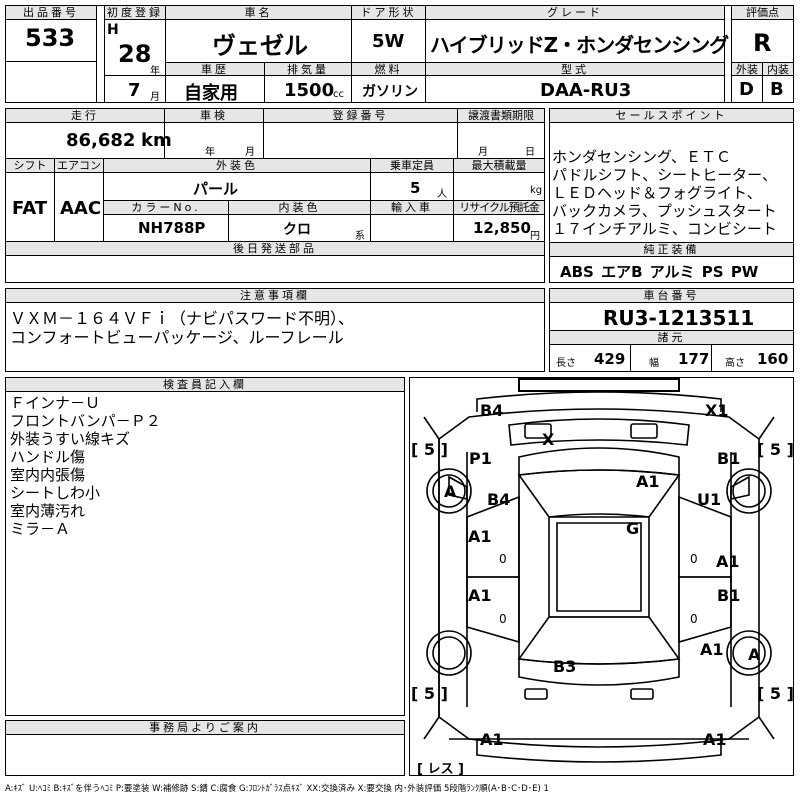 The height and width of the screenshot is (800, 800). Describe the element at coordinates (709, 499) in the screenshot. I see `mark-u1: U1` at that location.